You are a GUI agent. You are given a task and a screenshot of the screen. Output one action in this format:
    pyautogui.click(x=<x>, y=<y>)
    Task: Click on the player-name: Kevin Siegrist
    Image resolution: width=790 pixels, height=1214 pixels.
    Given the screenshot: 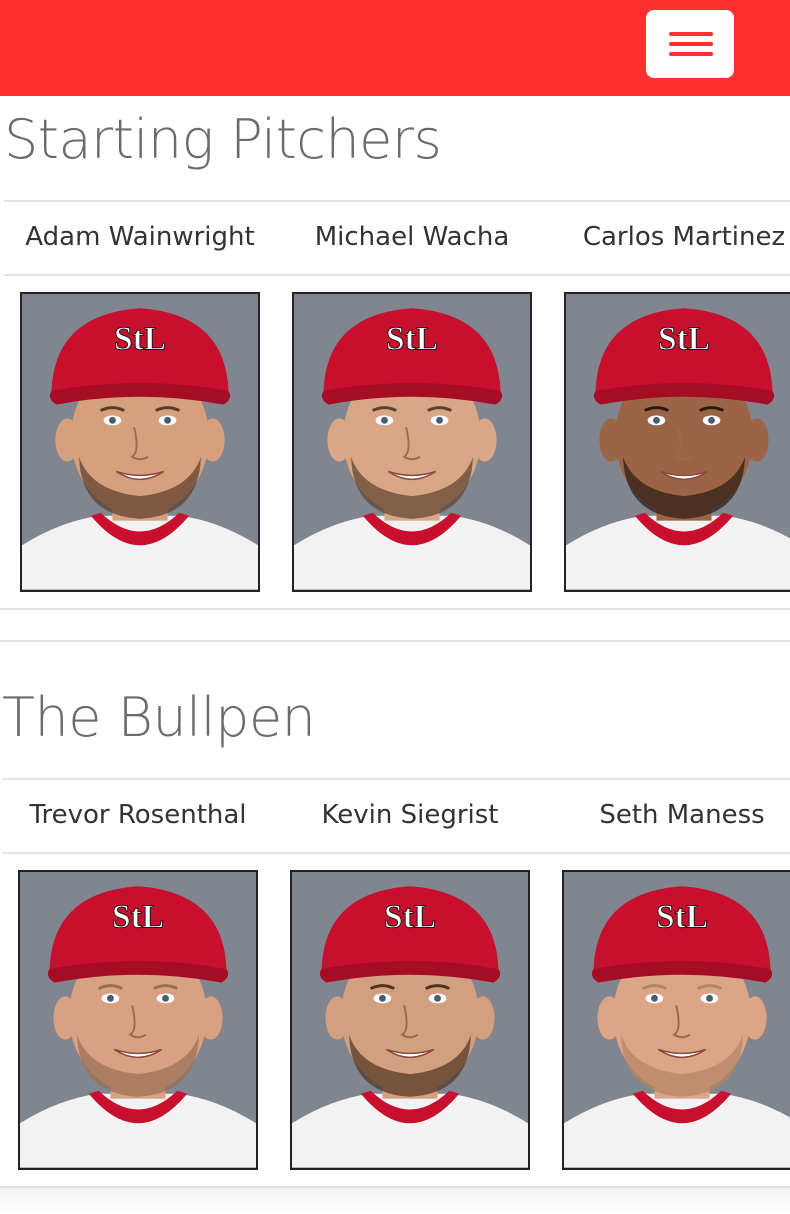 What is the action you would take?
    pyautogui.click(x=410, y=815)
    